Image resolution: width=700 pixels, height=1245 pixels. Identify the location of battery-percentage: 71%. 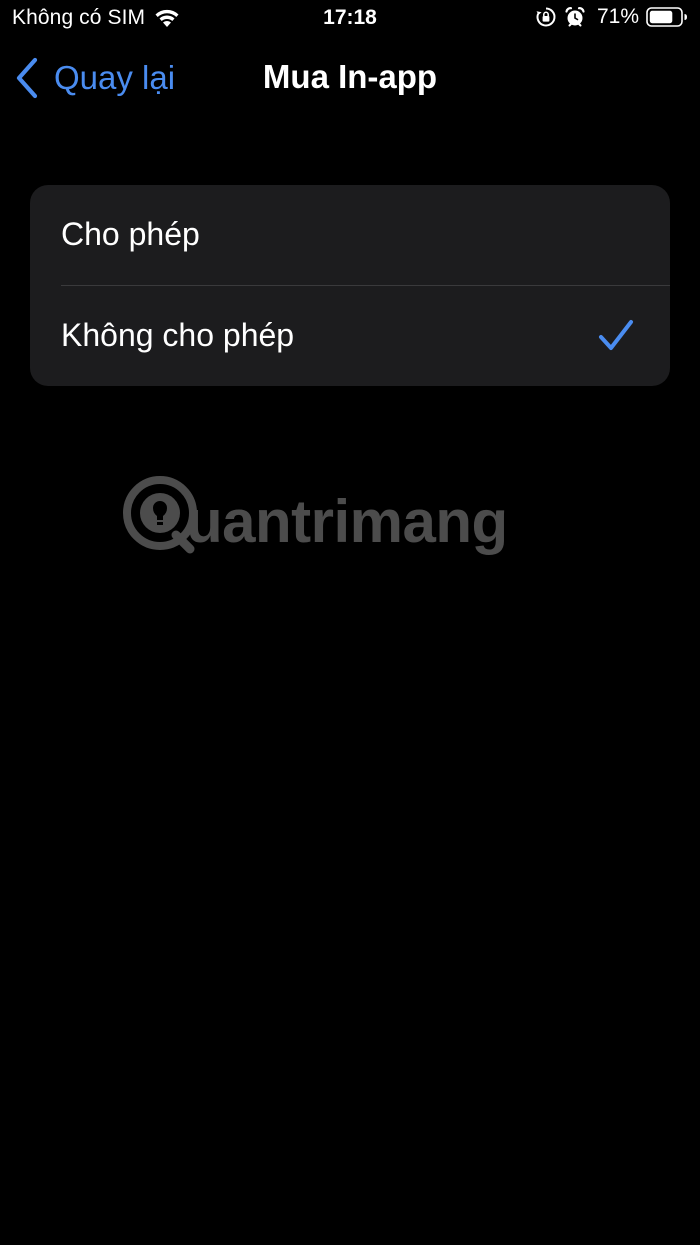
(617, 16).